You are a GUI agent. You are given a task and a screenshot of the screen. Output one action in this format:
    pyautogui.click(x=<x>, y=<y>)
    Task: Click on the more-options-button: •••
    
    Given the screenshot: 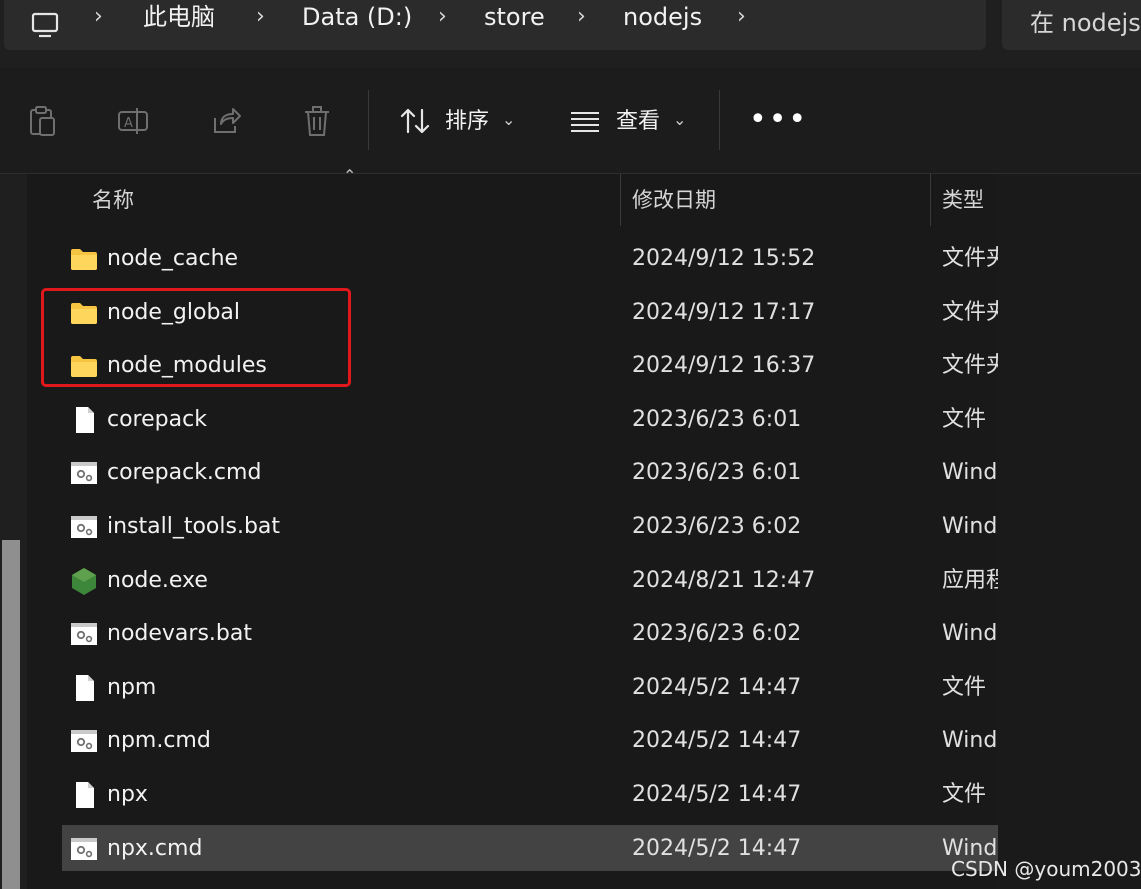 What is the action you would take?
    pyautogui.click(x=778, y=120)
    